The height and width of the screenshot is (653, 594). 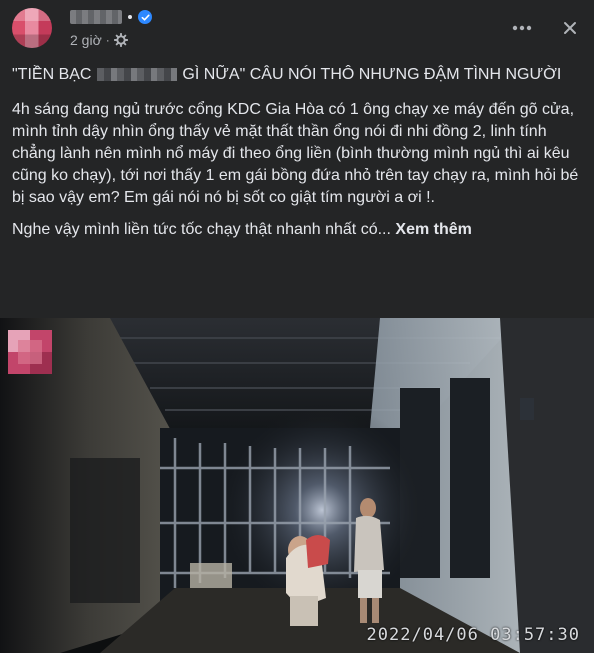 What do you see at coordinates (297, 30) in the screenshot?
I see `post-header: 2 giờ ·` at bounding box center [297, 30].